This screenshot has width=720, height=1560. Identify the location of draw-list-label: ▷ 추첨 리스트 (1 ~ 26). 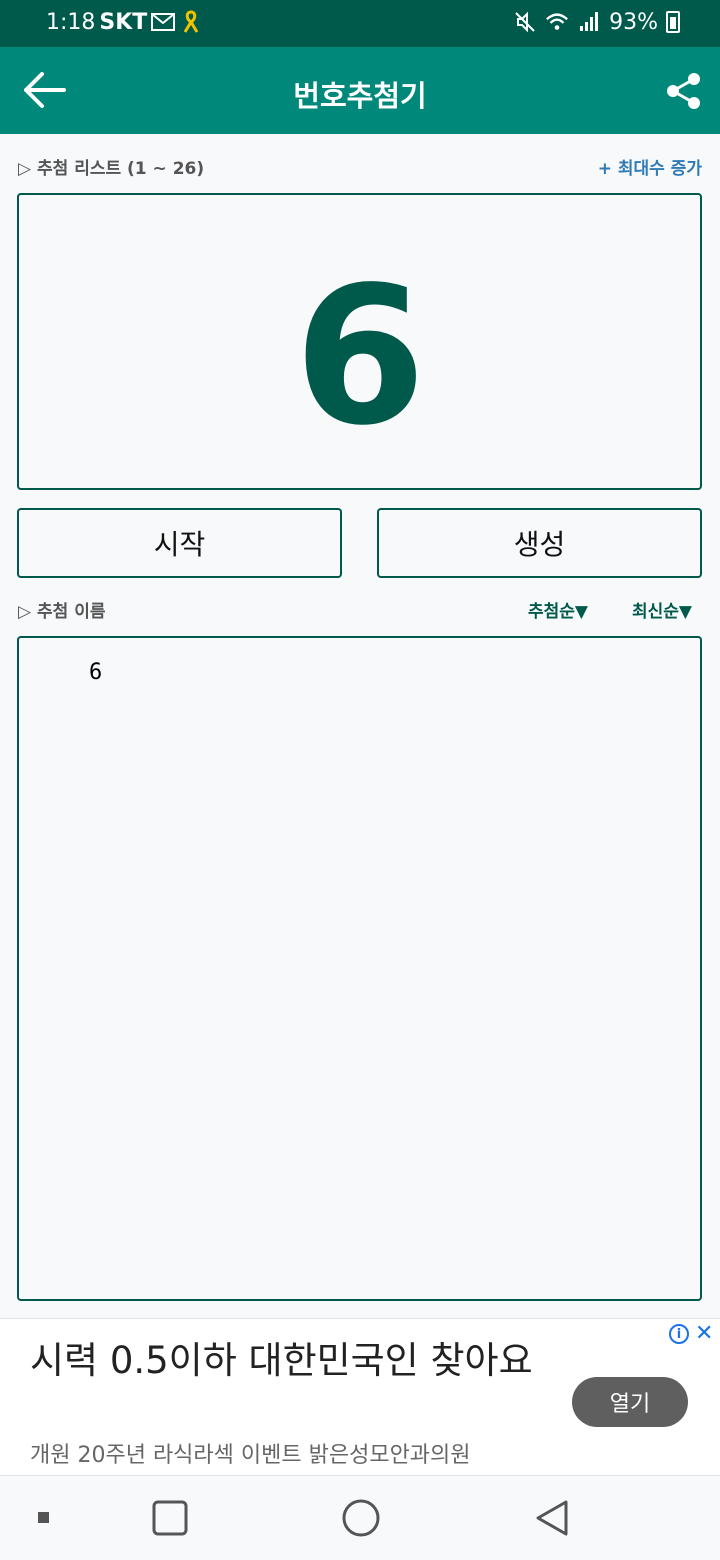
(111, 169).